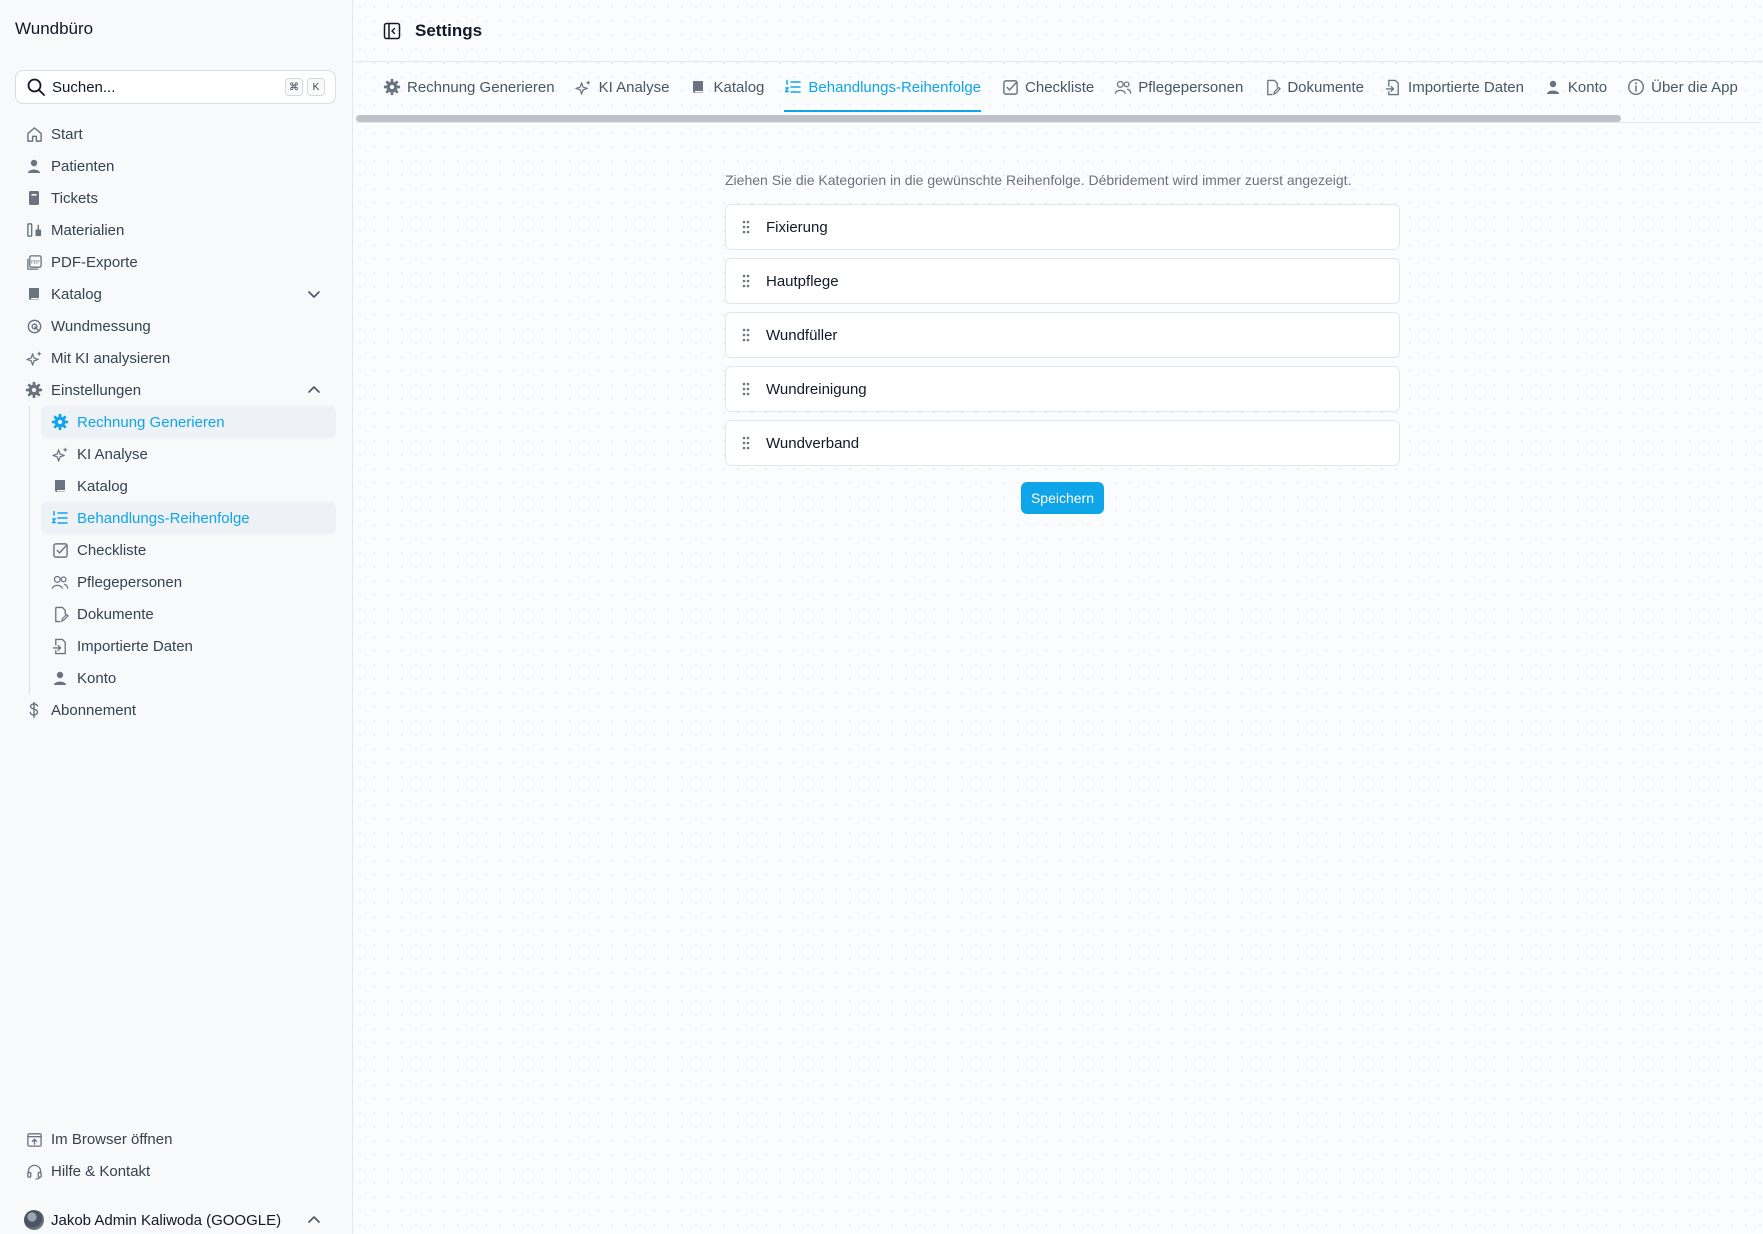 The height and width of the screenshot is (1234, 1763). I want to click on tab-behandlungs-reihenfolge: Behandlungs-Reihenfolge, so click(882, 87).